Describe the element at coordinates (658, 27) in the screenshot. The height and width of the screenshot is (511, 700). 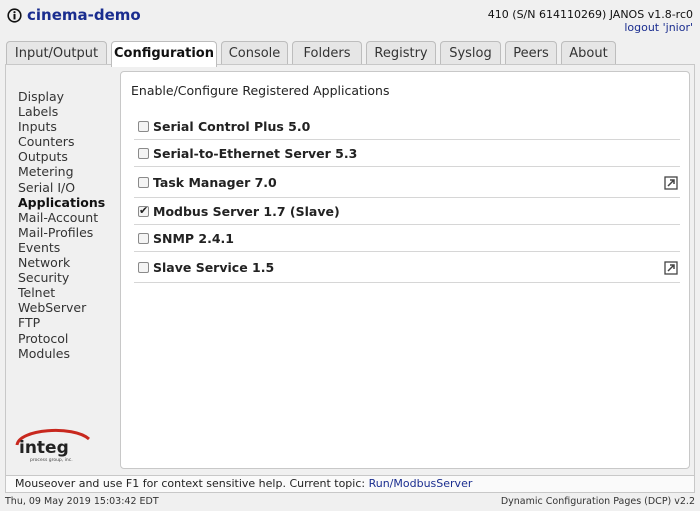
I see `logout-link: logout 'jnior'` at that location.